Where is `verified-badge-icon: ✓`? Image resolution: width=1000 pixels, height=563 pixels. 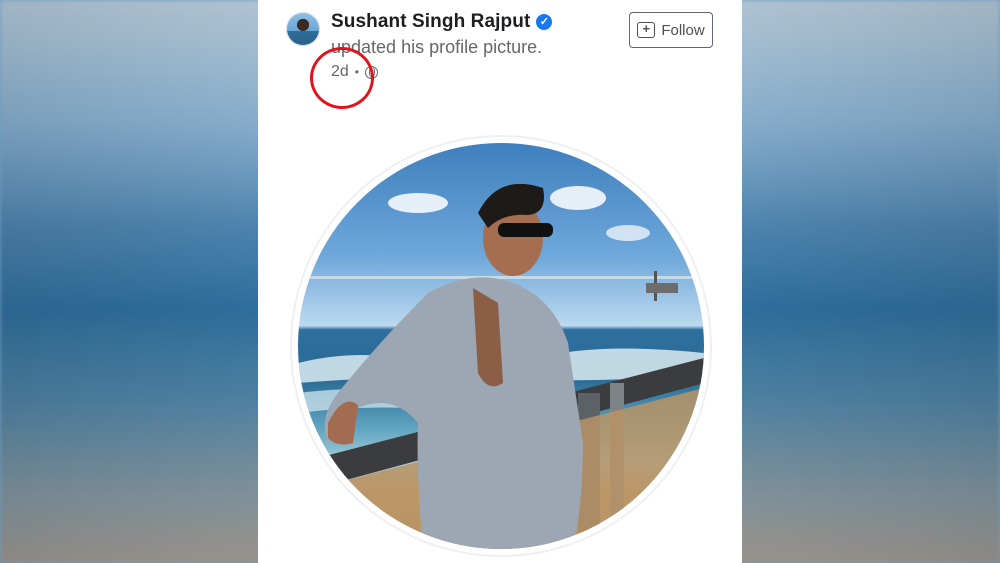
verified-badge-icon: ✓ is located at coordinates (544, 22).